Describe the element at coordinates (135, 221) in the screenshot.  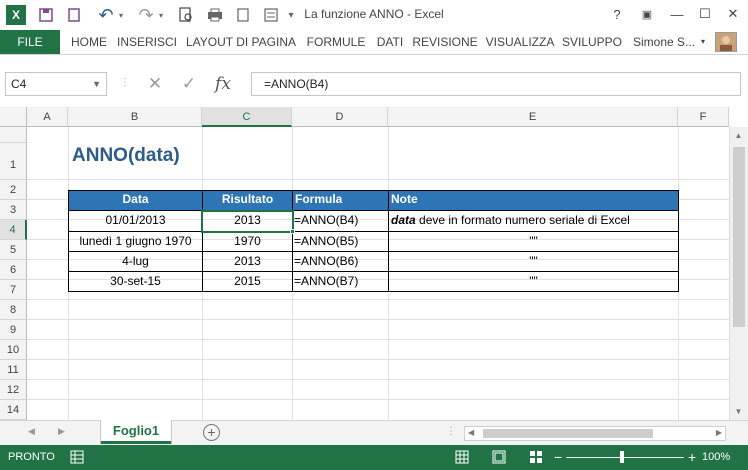
I see `table-cell-data: 01/01/2013` at that location.